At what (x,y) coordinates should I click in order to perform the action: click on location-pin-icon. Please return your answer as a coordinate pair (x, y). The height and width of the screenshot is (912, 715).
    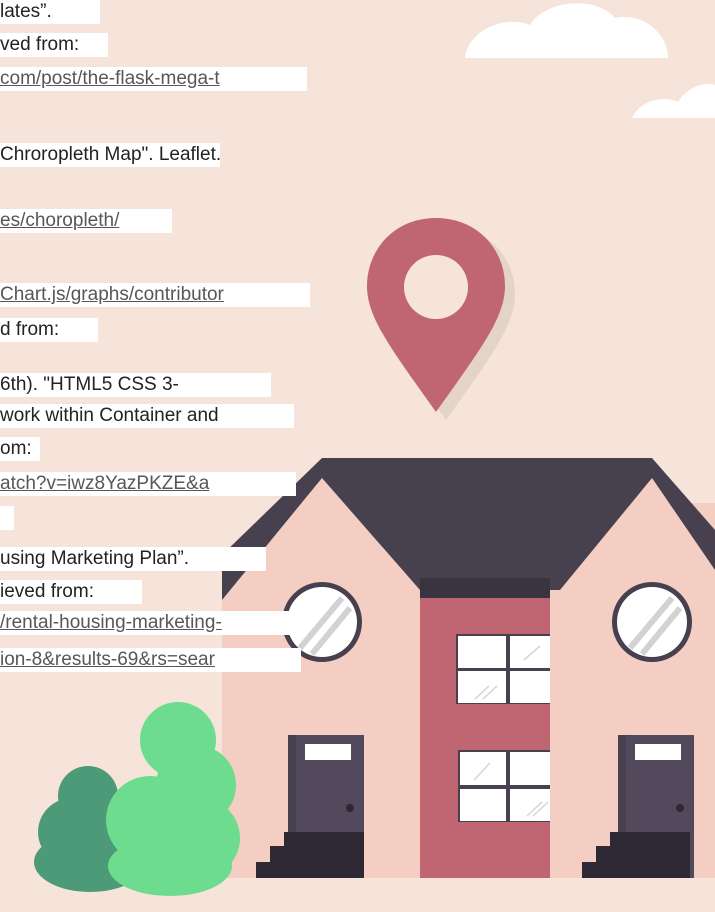
    Looking at the image, I should click on (441, 319).